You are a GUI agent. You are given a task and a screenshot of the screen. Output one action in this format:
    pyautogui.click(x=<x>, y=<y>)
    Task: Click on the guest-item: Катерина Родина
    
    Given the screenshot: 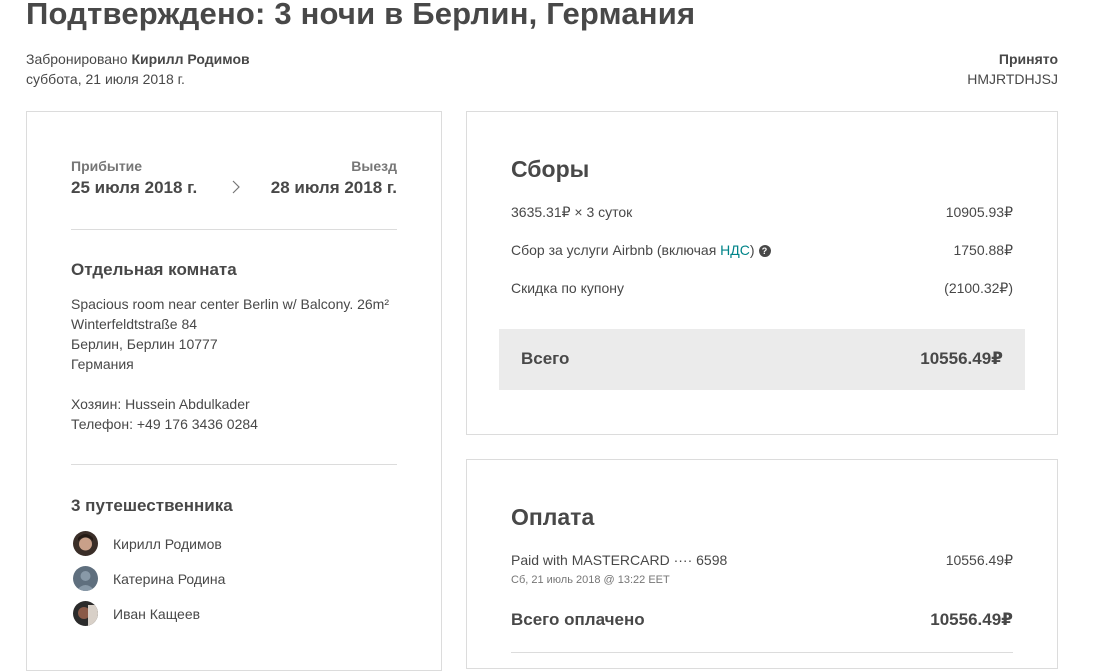 What is the action you would take?
    pyautogui.click(x=231, y=580)
    